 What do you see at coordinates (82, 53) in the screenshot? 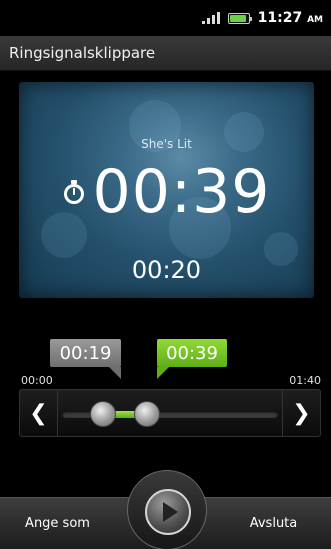
I see `page-title: Ringsignalsklippare` at bounding box center [82, 53].